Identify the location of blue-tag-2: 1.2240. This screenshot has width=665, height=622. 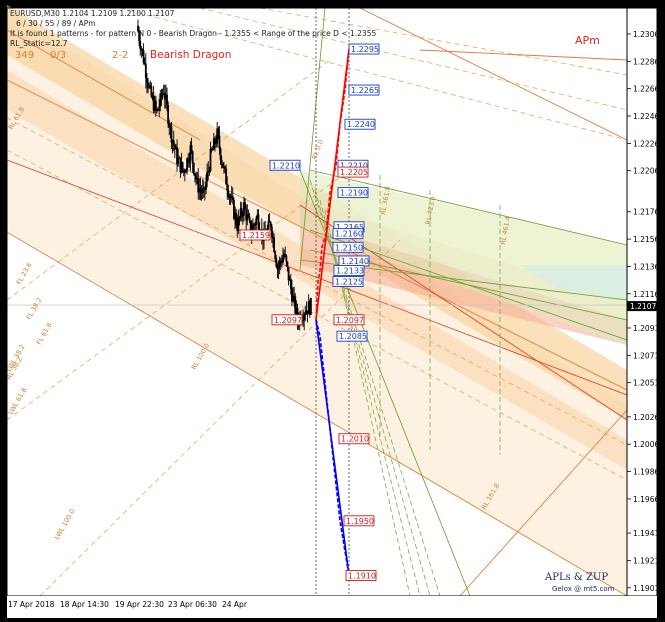
(360, 124).